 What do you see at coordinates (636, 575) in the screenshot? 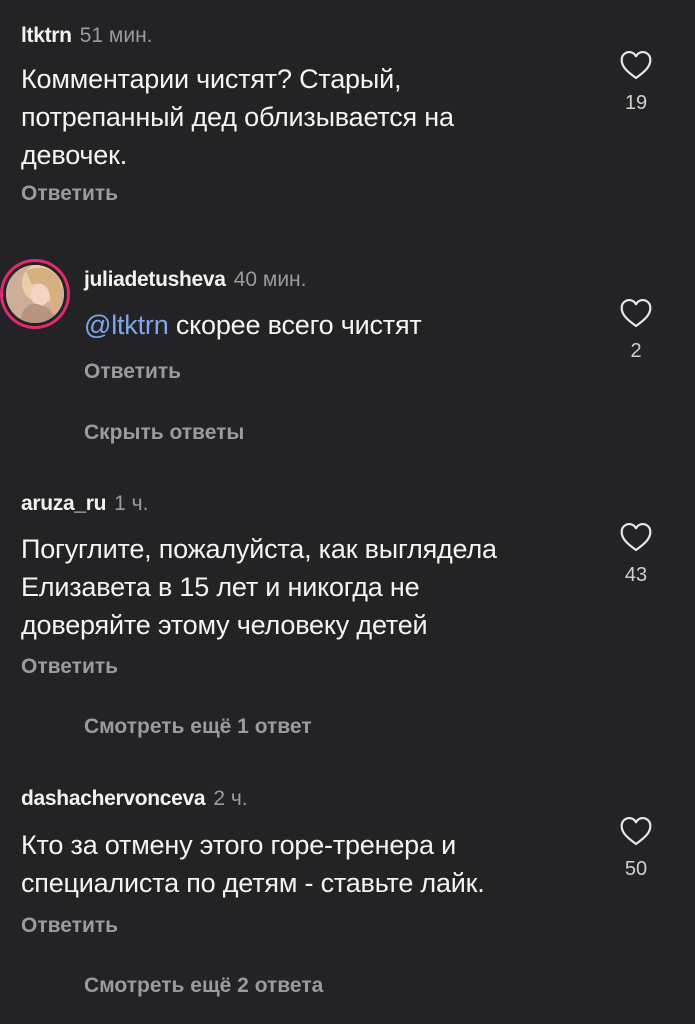
I see `like-count: 43` at bounding box center [636, 575].